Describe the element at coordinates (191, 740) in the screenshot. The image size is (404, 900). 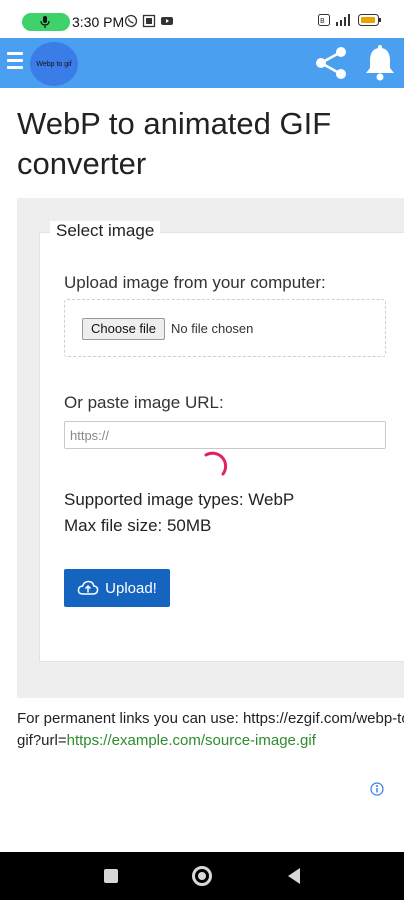
I see `permanent-link-example: https://example.com/source-image.gif` at that location.